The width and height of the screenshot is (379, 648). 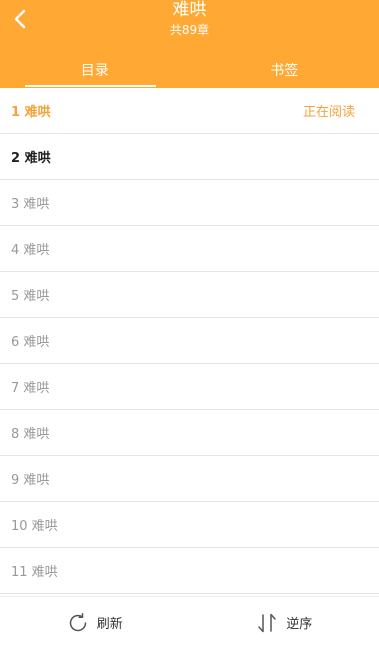 What do you see at coordinates (30, 204) in the screenshot?
I see `chapter-title: 3 难哄` at bounding box center [30, 204].